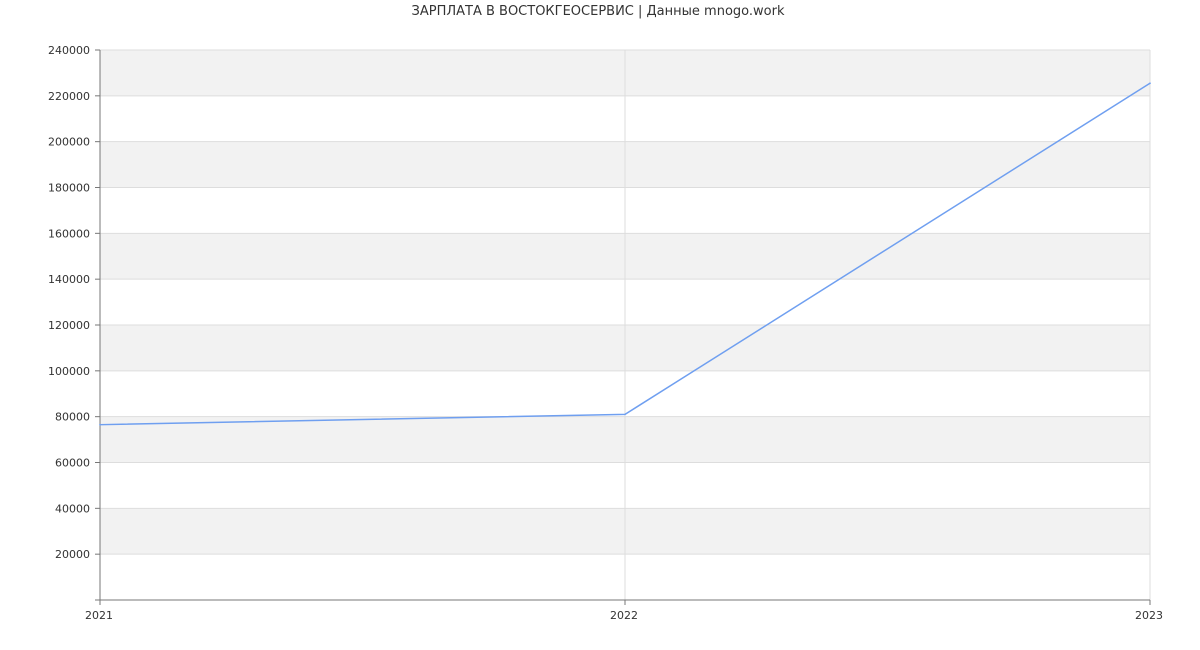  I want to click on y-tick-label: 60000, so click(72, 463).